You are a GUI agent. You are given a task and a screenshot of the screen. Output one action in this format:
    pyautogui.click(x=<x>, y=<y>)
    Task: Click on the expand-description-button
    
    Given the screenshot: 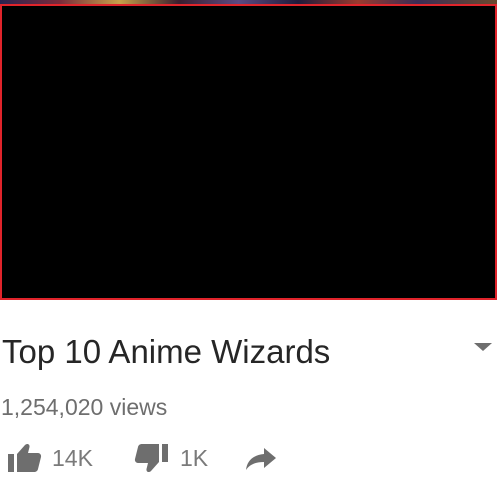 What is the action you would take?
    pyautogui.click(x=482, y=347)
    